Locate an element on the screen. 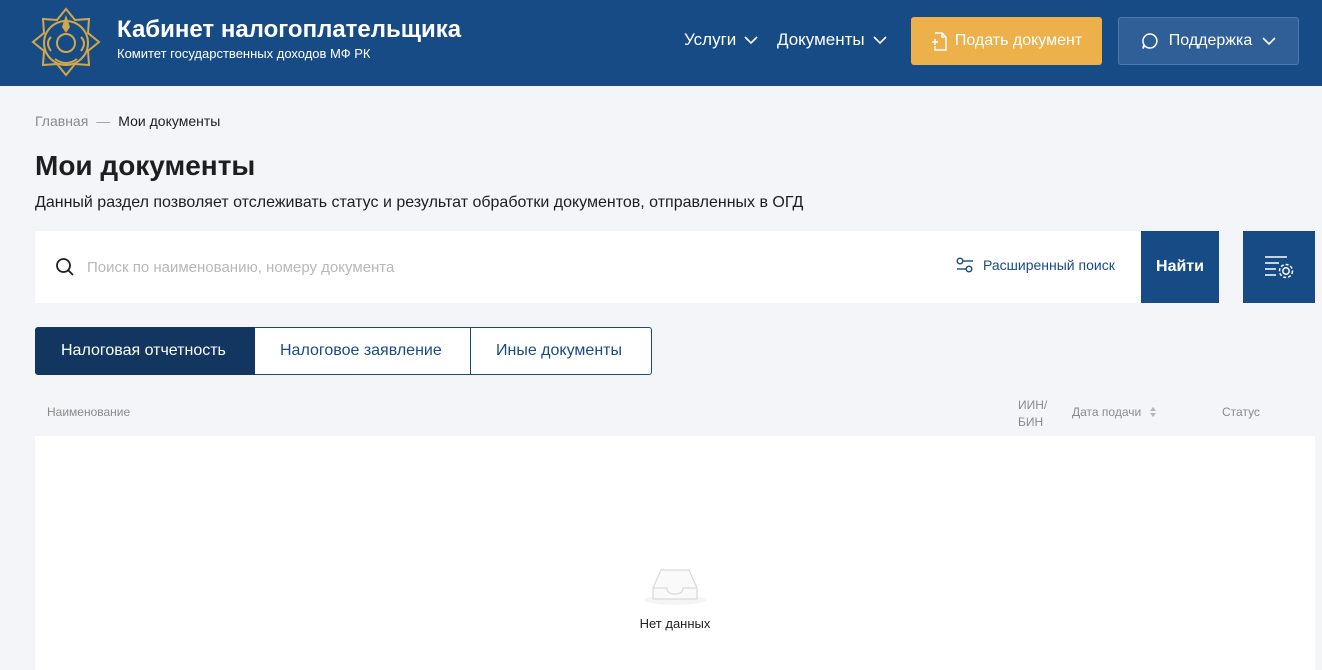 This screenshot has height=670, width=1322. brand-subtitle: Комитет государственных доходов МФ РК is located at coordinates (244, 53).